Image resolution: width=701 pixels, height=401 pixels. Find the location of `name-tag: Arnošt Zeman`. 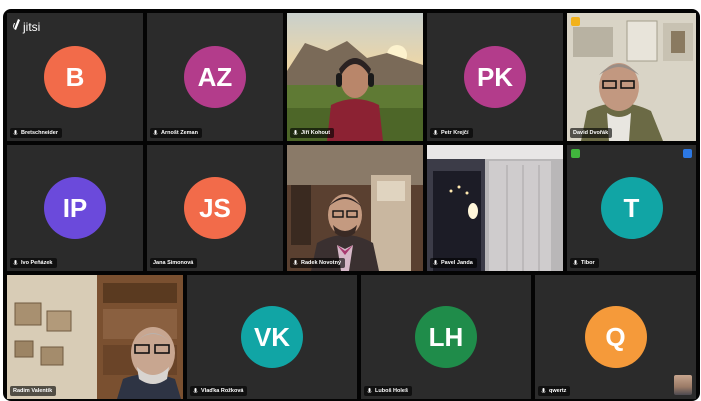

name-tag: Arnošt Zeman is located at coordinates (176, 133).